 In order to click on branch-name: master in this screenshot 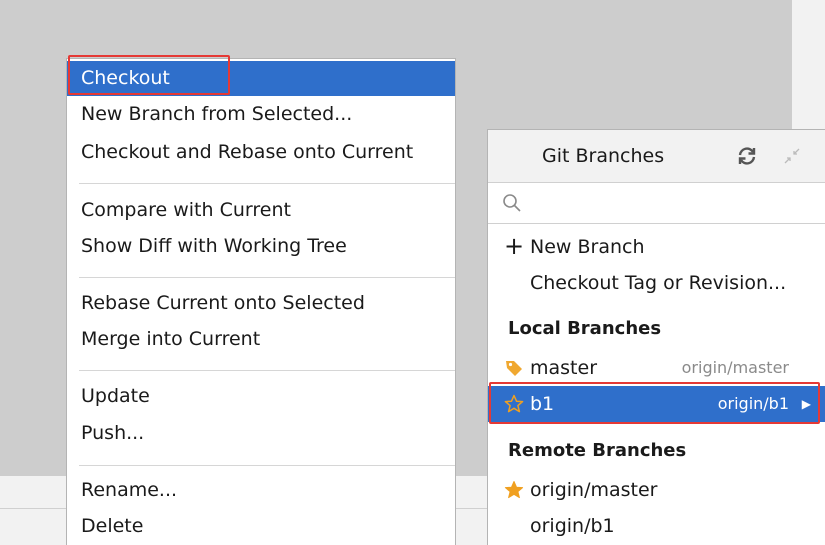, I will do `click(564, 368)`.